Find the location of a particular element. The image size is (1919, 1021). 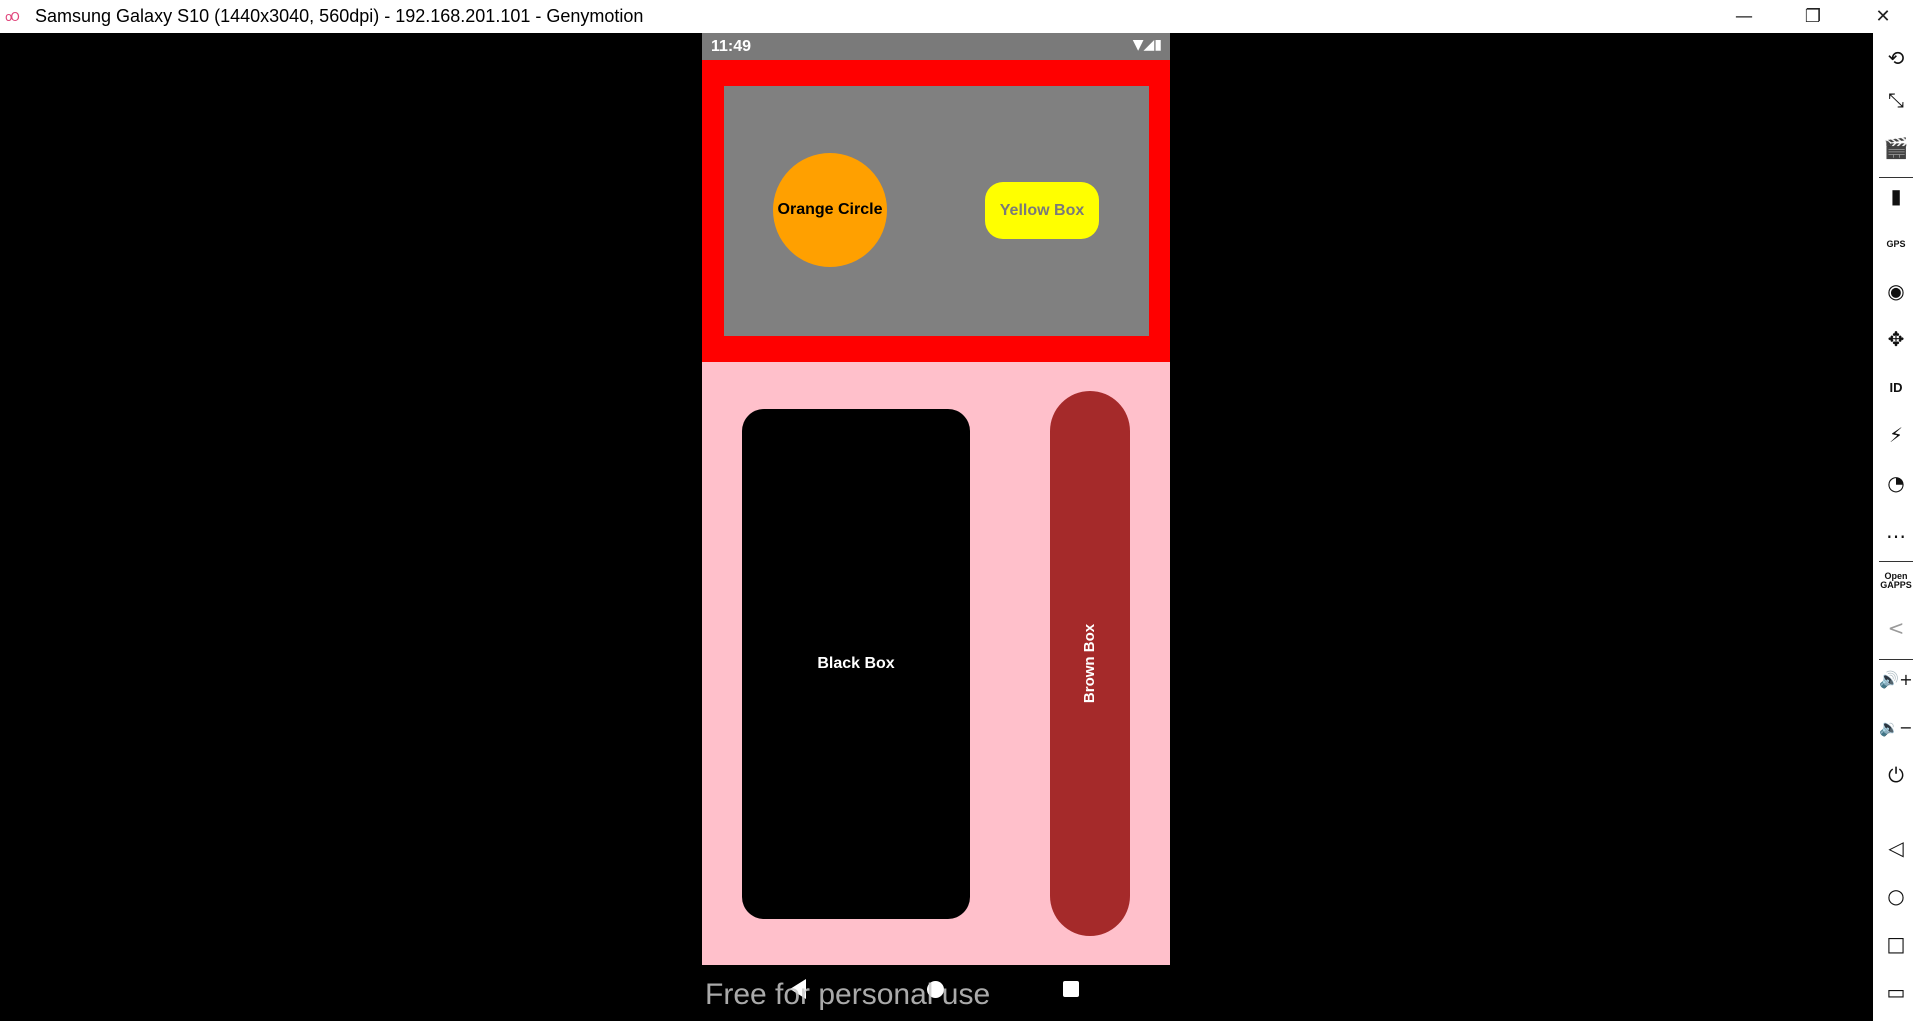

orange-circle: Orange Circle is located at coordinates (830, 210).